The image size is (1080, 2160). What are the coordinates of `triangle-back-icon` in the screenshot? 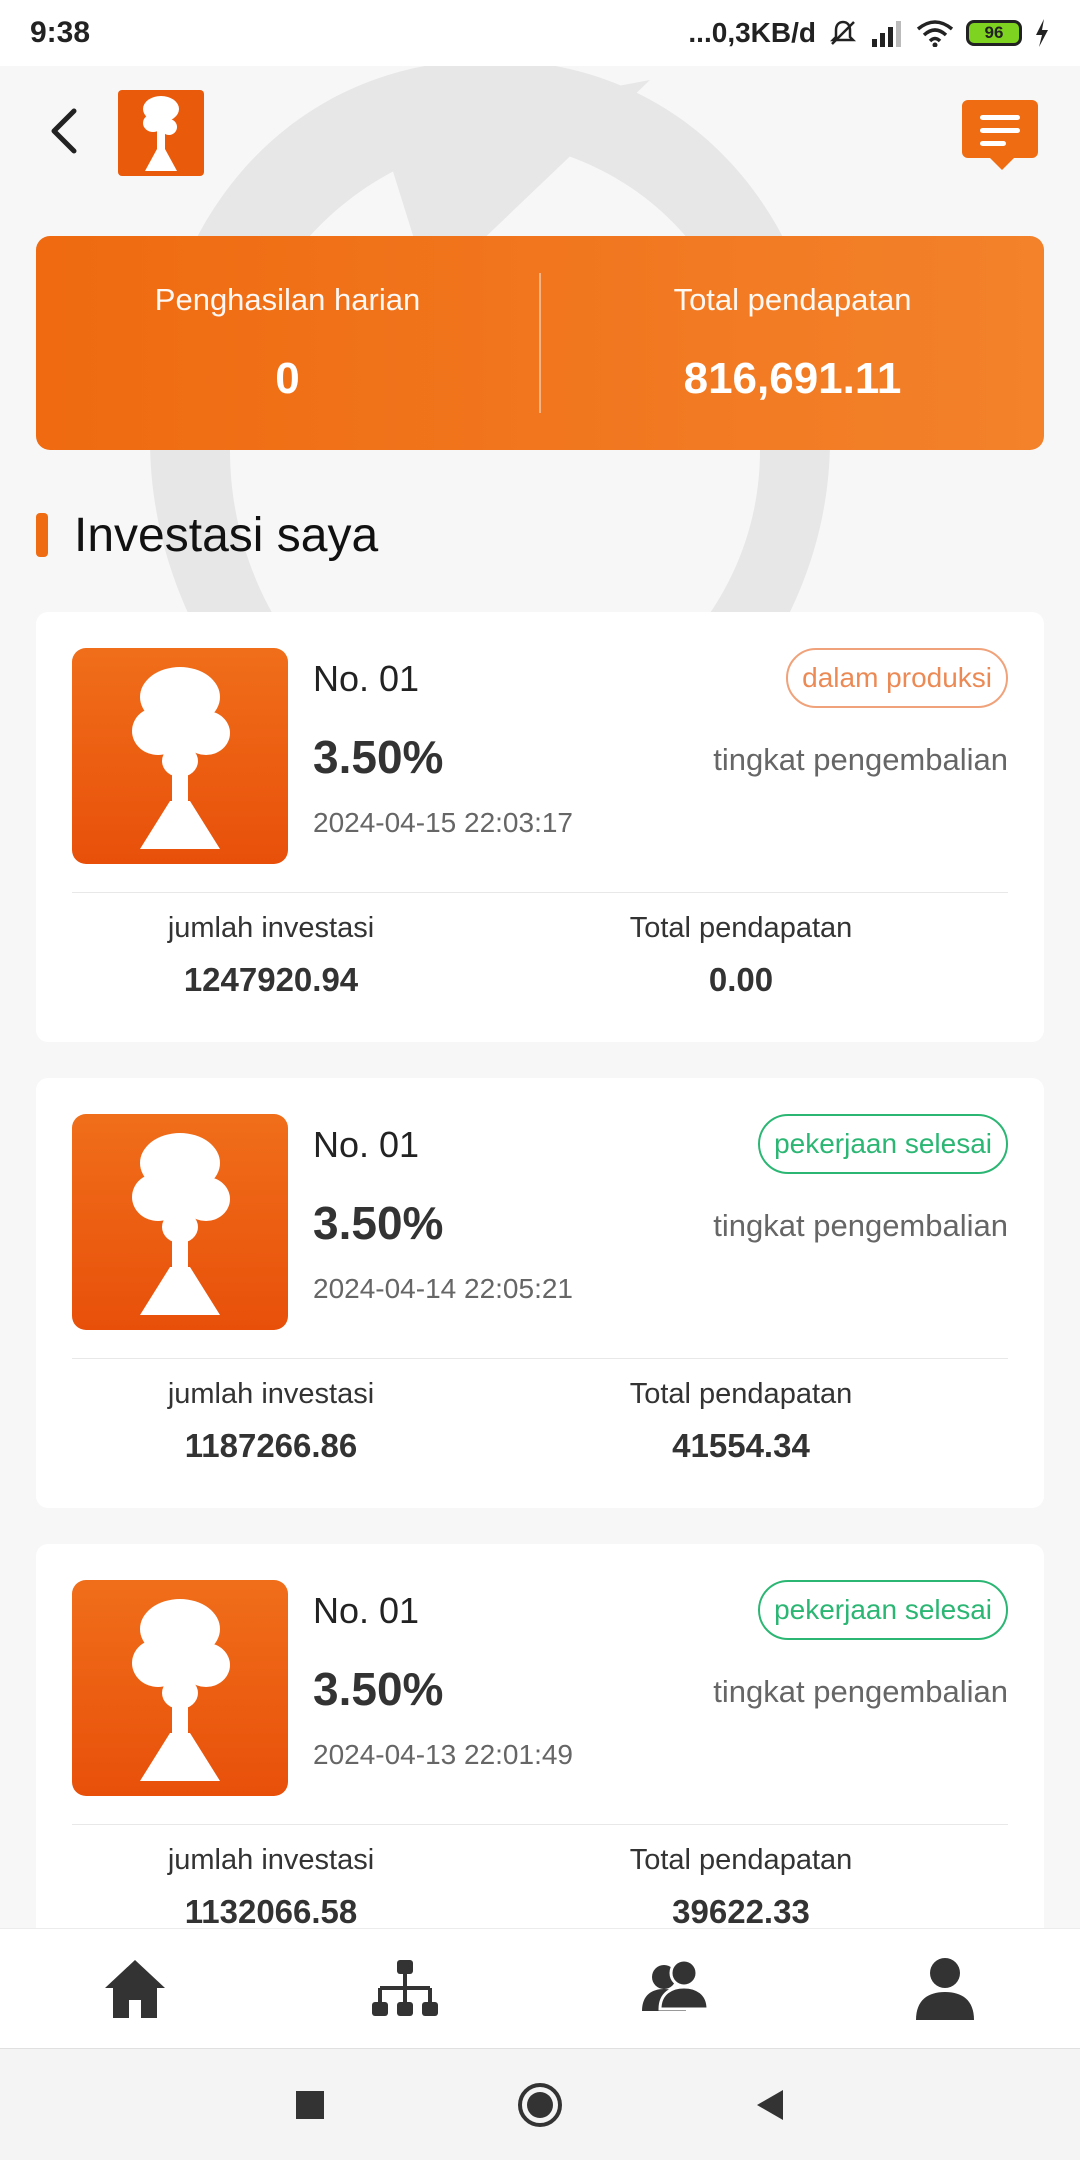 It's located at (770, 2104).